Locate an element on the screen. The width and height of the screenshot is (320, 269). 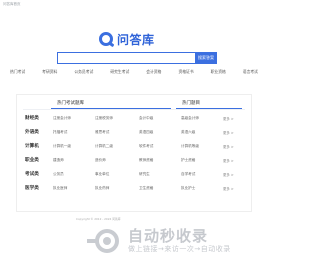
nav-item: 考研资料 is located at coordinates (49, 72).